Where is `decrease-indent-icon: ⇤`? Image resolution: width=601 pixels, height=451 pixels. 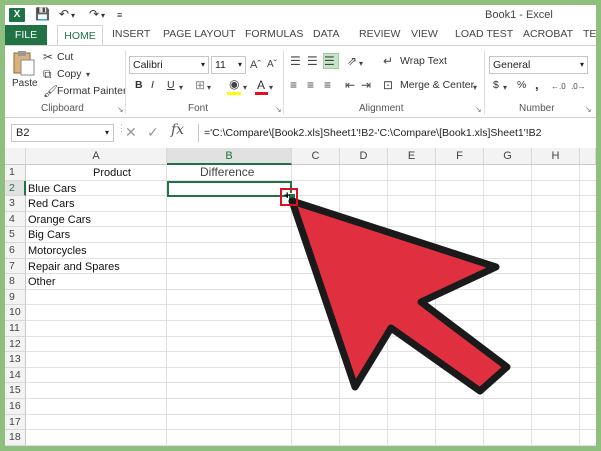 decrease-indent-icon: ⇤ is located at coordinates (350, 85).